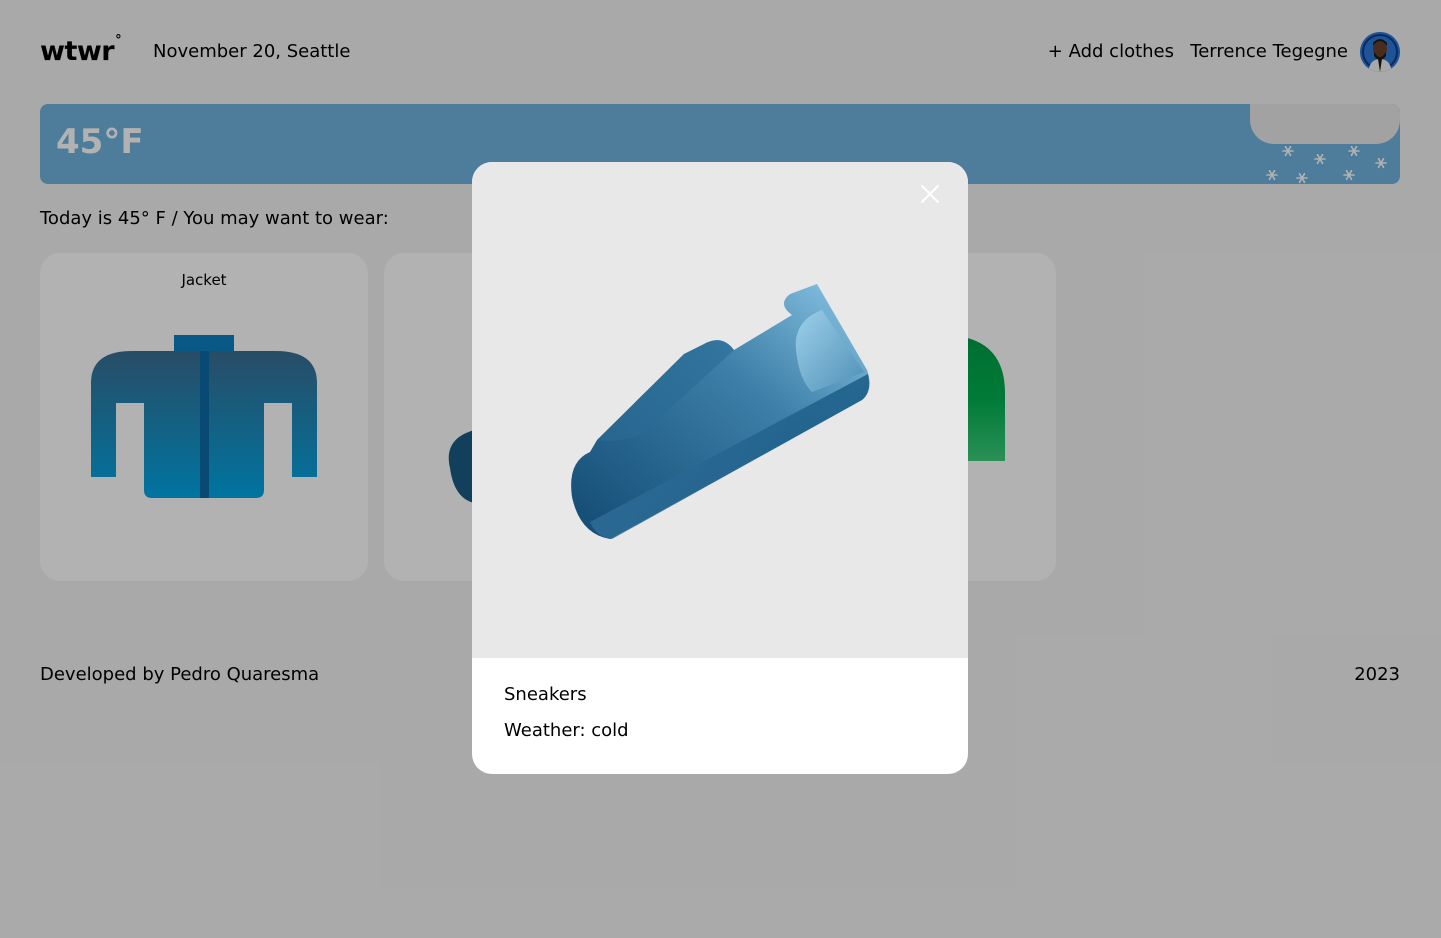 The image size is (1441, 938). I want to click on close-icon, so click(930, 194).